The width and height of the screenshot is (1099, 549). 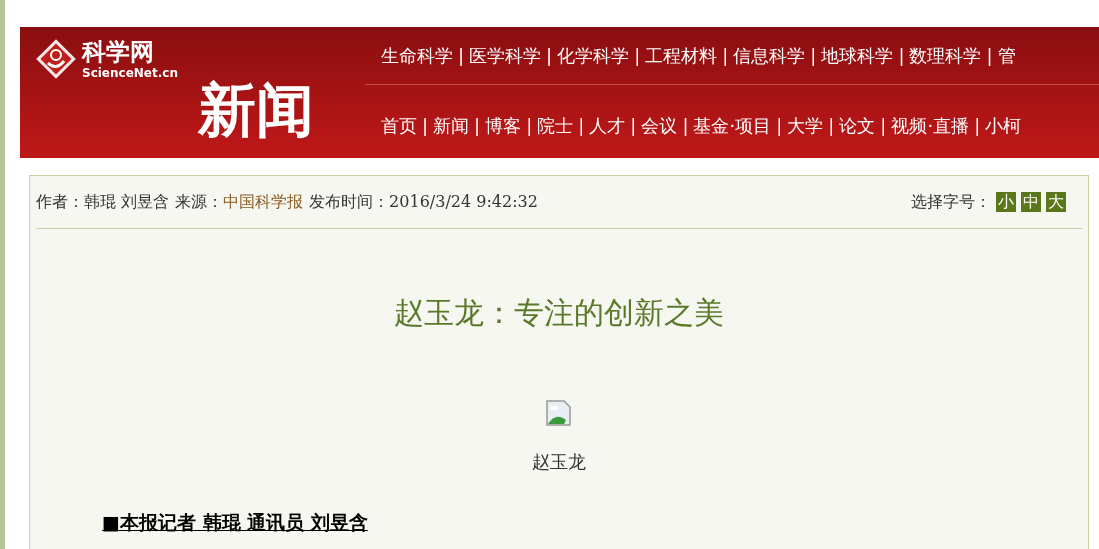 What do you see at coordinates (555, 125) in the screenshot?
I see `nav-link: 院士` at bounding box center [555, 125].